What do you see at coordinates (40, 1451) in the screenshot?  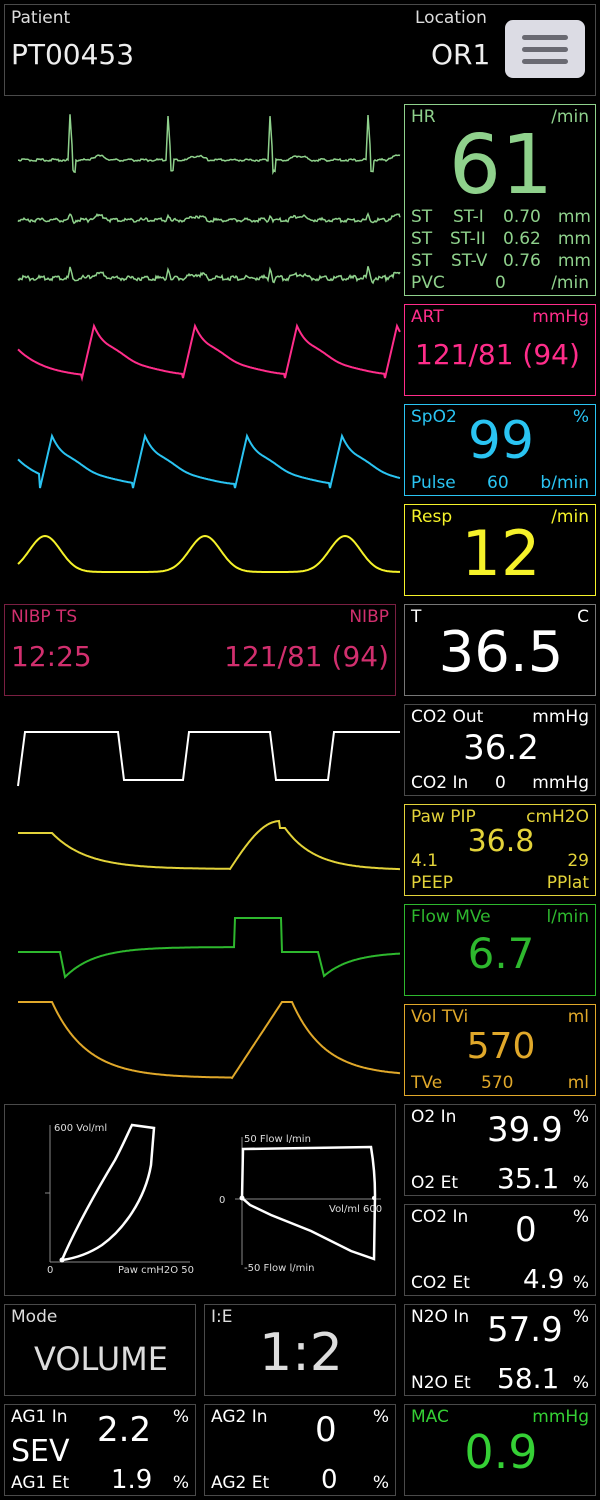 I see `ag1-agent: SEV` at bounding box center [40, 1451].